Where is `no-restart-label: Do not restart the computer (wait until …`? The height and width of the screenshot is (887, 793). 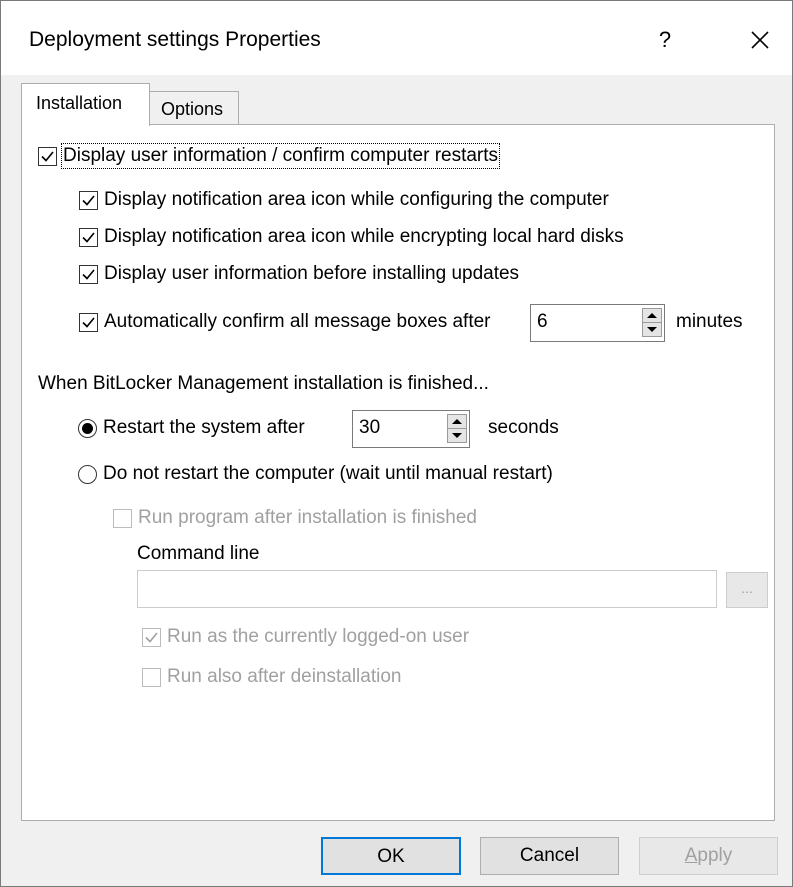
no-restart-label: Do not restart the computer (wait until … is located at coordinates (328, 473).